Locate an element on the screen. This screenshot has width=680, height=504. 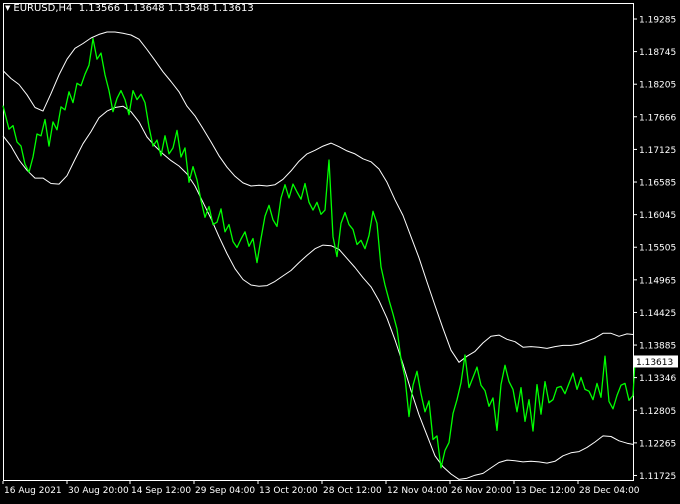
price-axis-label: 1.14965 is located at coordinates (657, 281).